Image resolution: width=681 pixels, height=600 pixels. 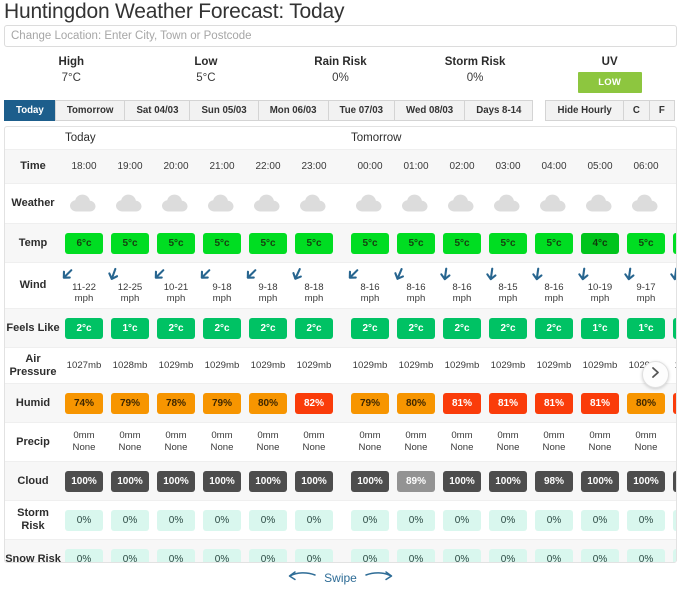 What do you see at coordinates (600, 286) in the screenshot?
I see `cell-wind: 10-19 mph` at bounding box center [600, 286].